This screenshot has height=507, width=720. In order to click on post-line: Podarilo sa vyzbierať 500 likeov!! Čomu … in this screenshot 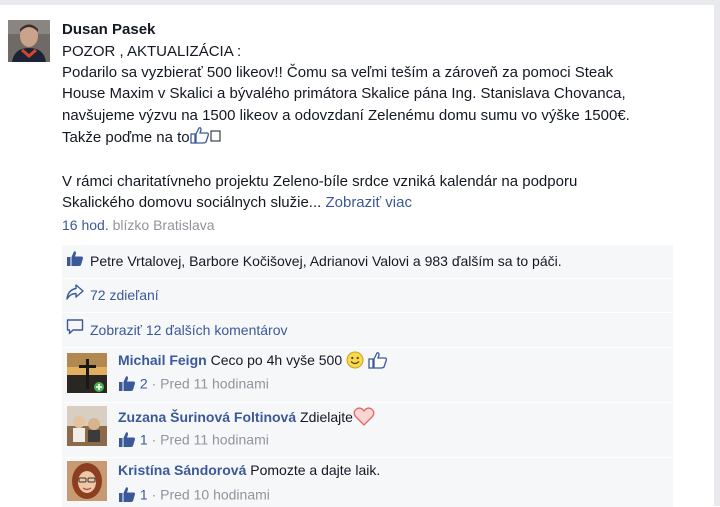, I will do `click(338, 73)`.